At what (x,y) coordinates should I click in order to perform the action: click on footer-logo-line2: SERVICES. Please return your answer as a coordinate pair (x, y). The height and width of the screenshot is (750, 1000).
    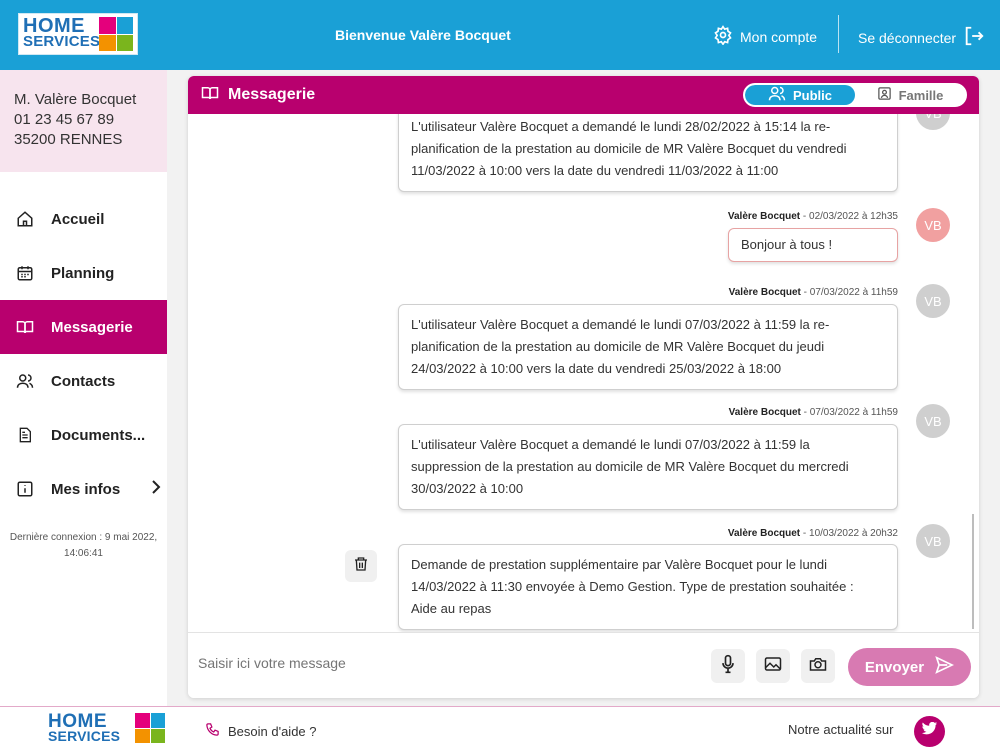
    Looking at the image, I should click on (84, 736).